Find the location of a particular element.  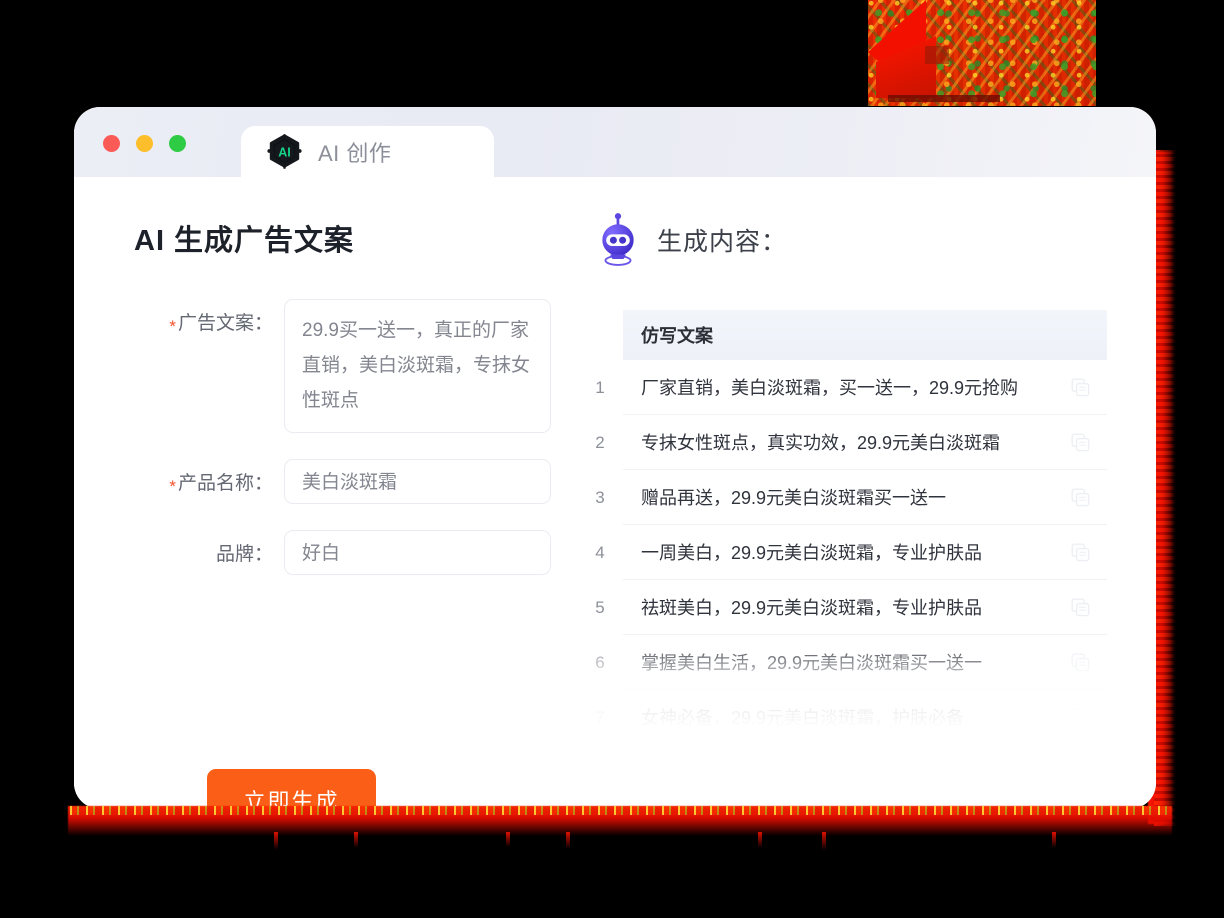

decor-glow-right-texture is located at coordinates (1165, 488).